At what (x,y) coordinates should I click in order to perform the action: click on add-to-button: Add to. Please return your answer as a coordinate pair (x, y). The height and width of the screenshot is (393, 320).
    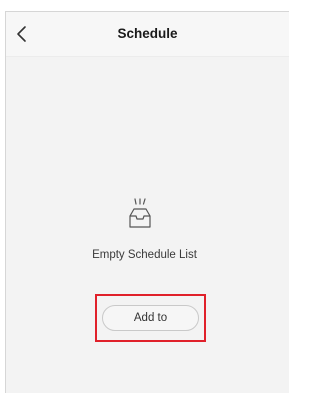
    Looking at the image, I should click on (150, 318).